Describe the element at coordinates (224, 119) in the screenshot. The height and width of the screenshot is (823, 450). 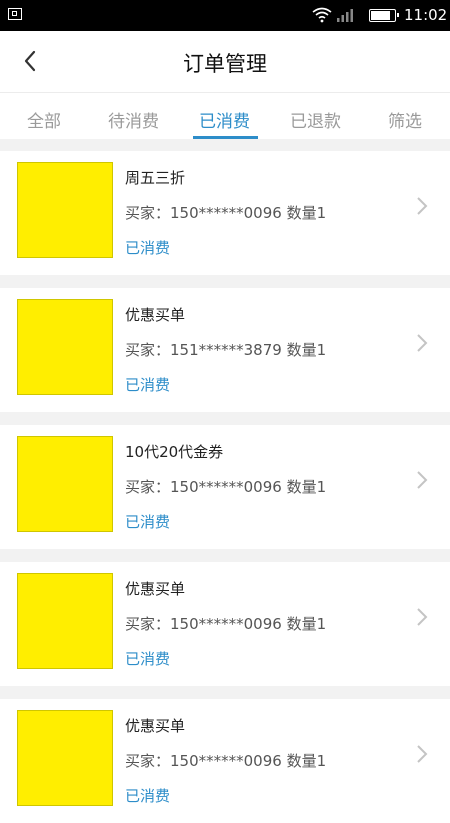
I see `tab-consumed: 已消费` at that location.